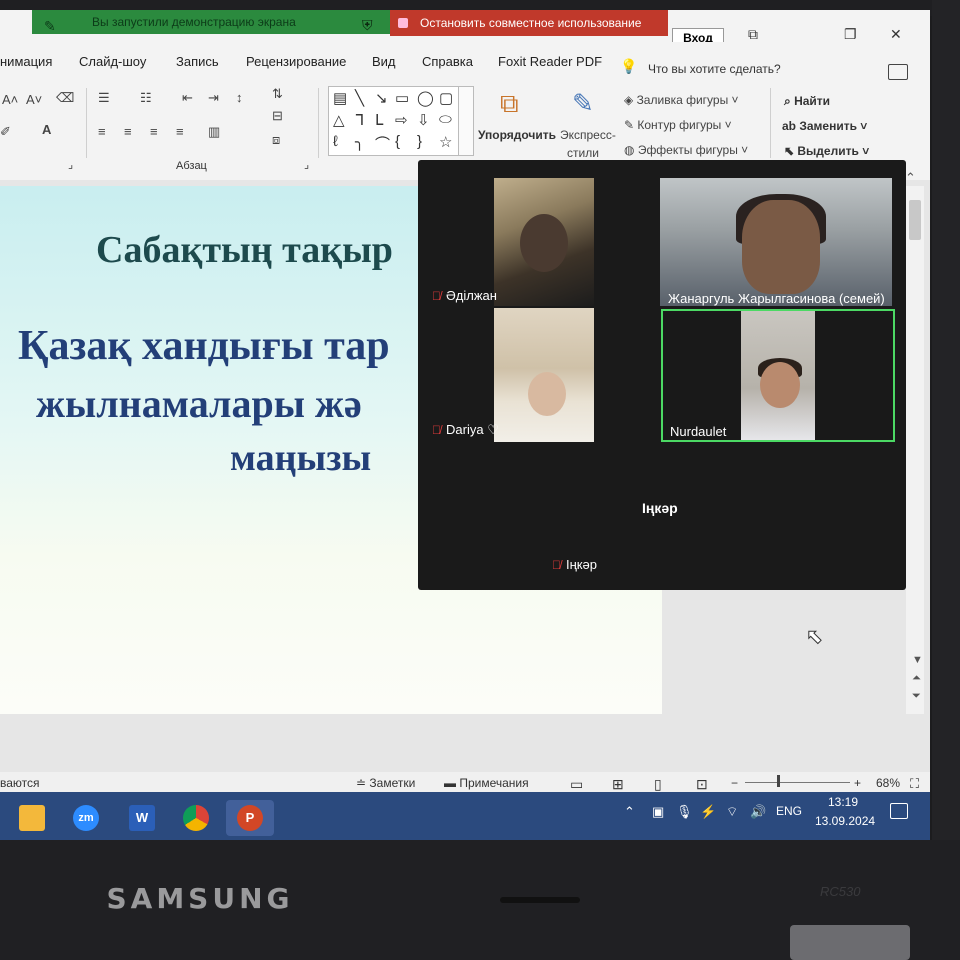  I want to click on restore-icon: ⧉, so click(753, 34).